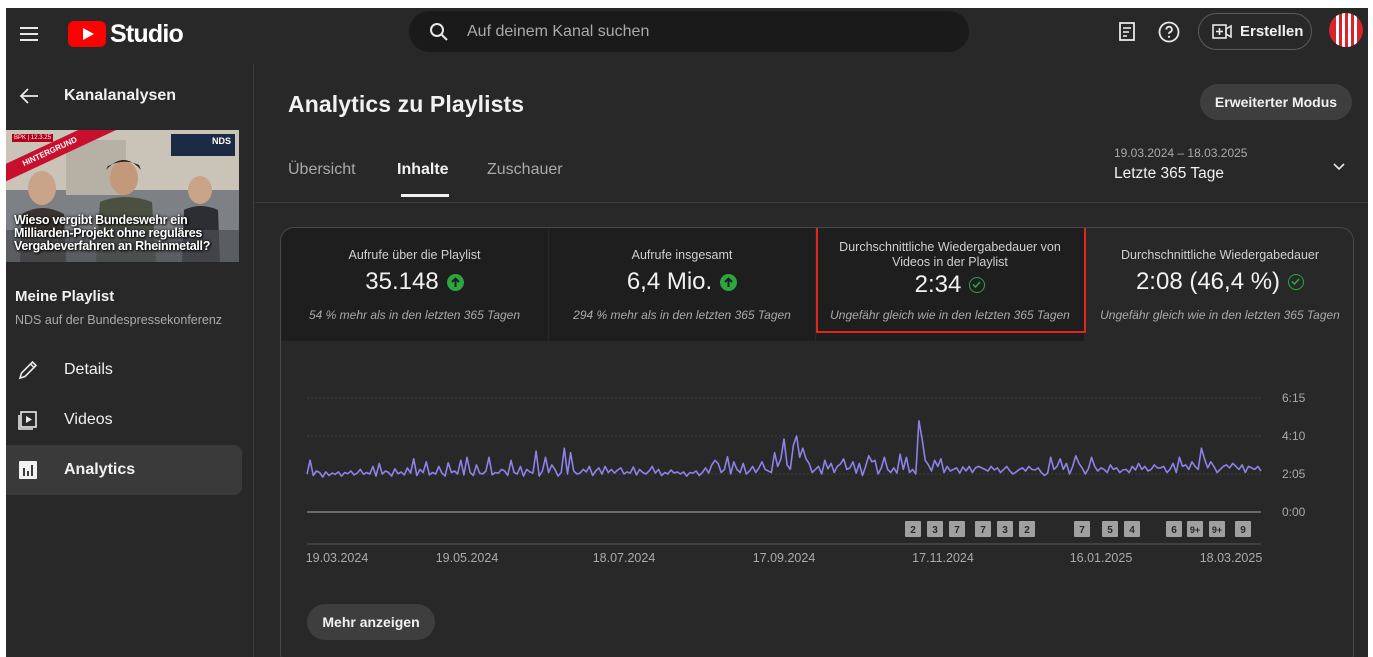  I want to click on thumbnail-brand: NDS, so click(221, 141).